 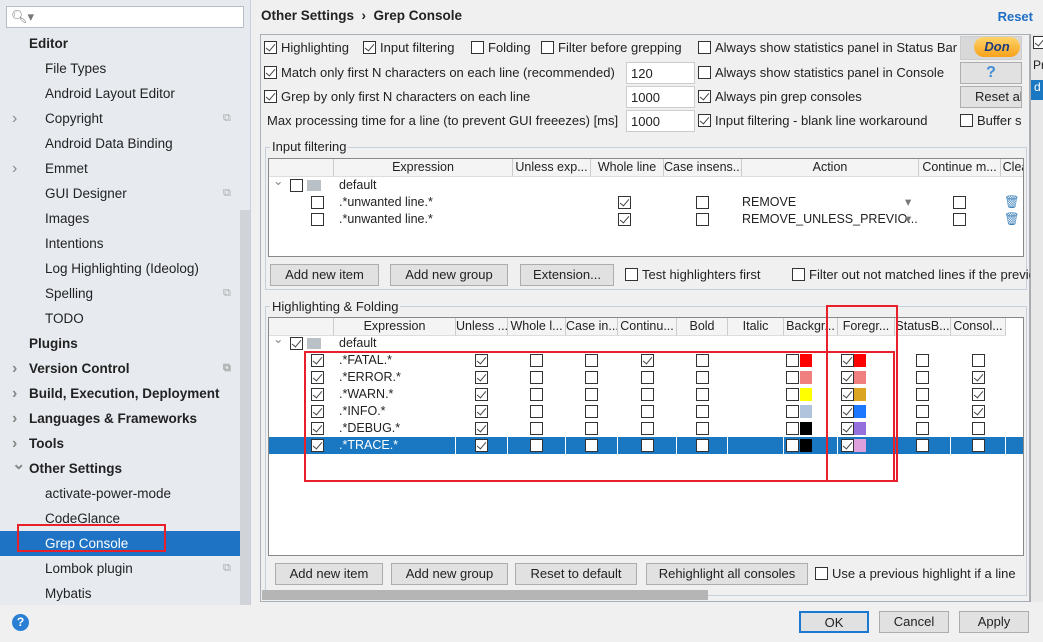 I want to click on column-header: Expression, so click(x=423, y=168).